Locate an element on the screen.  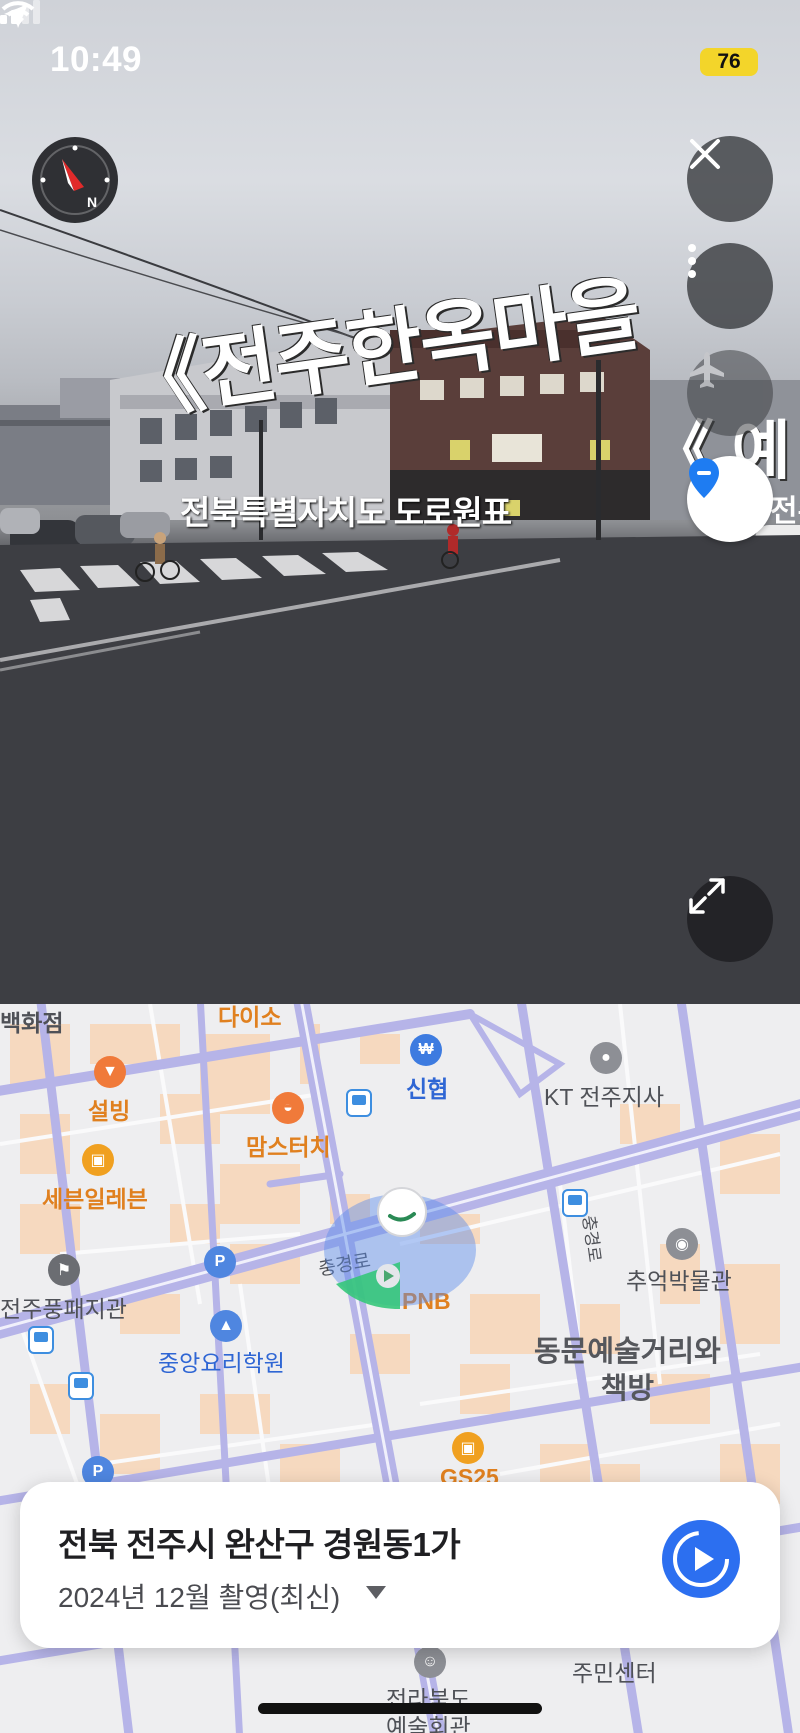
chevron-down-icon is located at coordinates (376, 1592).